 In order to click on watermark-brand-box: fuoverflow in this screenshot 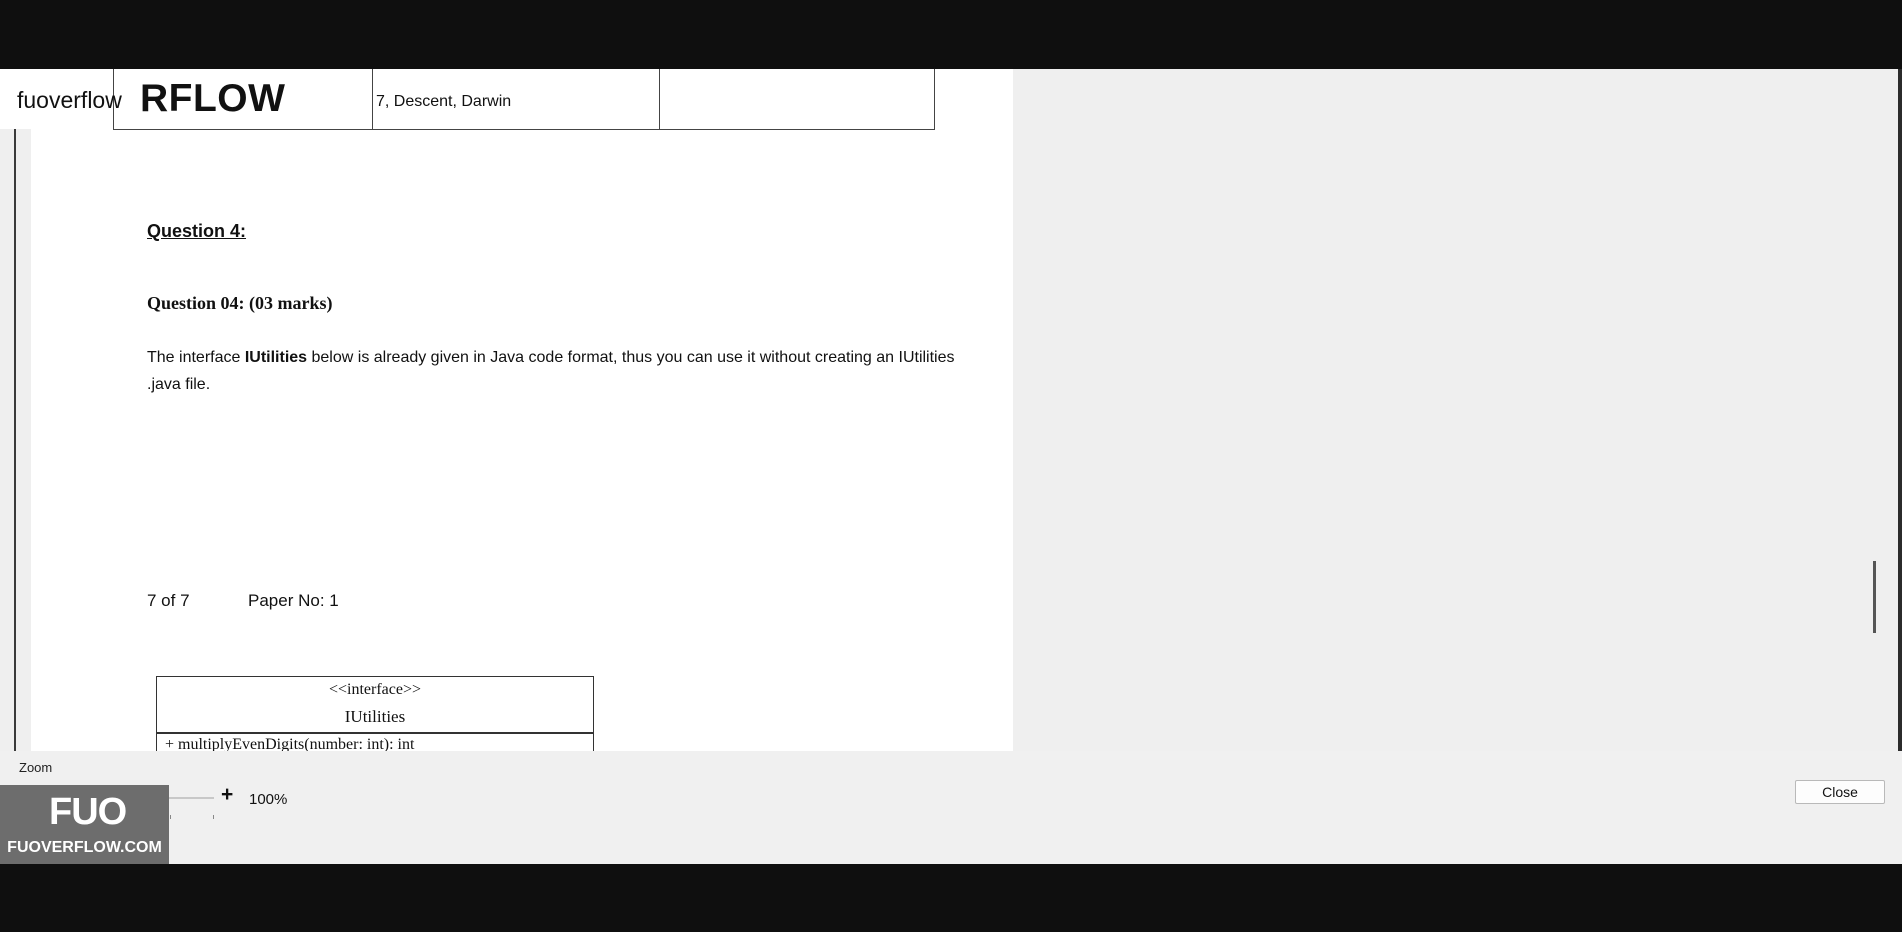, I will do `click(61, 99)`.